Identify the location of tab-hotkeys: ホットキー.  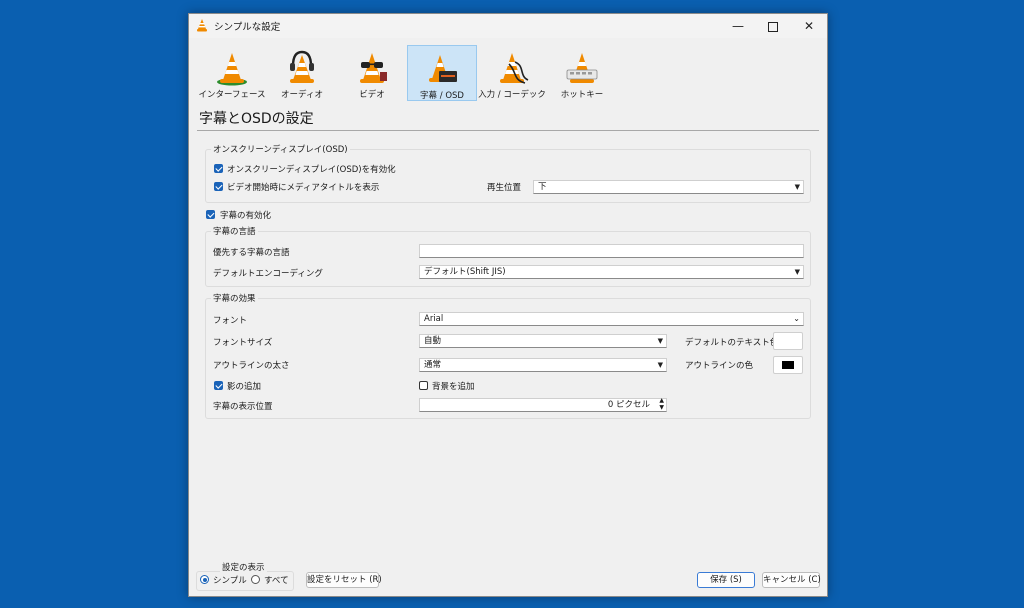
(582, 73).